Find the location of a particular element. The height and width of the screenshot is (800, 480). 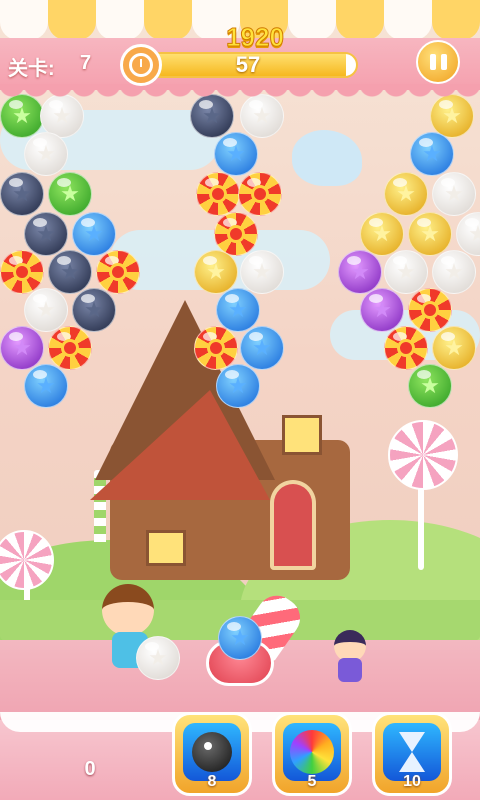

rainbow-powerup-button: 5 is located at coordinates (312, 754).